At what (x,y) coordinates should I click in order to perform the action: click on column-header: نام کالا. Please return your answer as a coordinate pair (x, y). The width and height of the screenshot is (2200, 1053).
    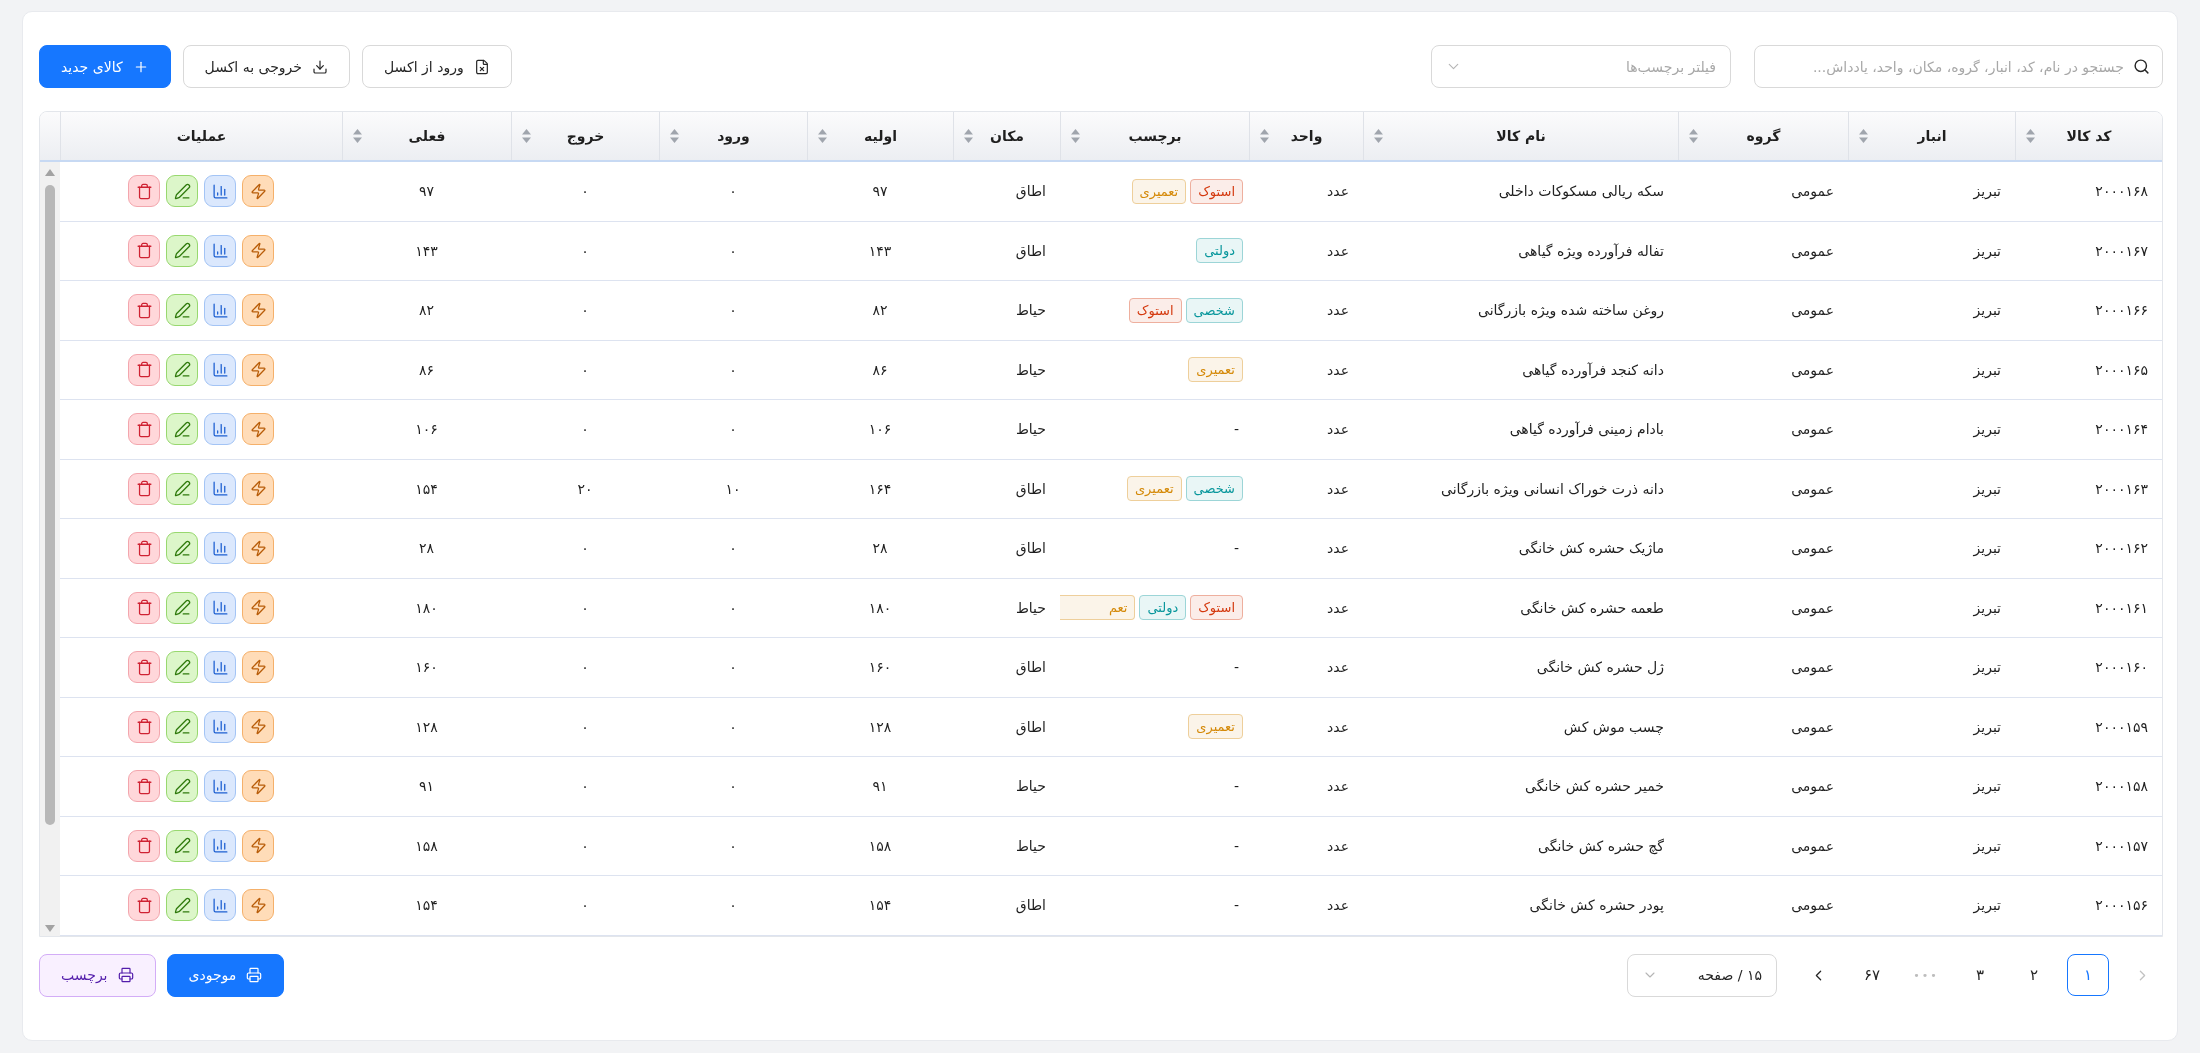
    Looking at the image, I should click on (1520, 136).